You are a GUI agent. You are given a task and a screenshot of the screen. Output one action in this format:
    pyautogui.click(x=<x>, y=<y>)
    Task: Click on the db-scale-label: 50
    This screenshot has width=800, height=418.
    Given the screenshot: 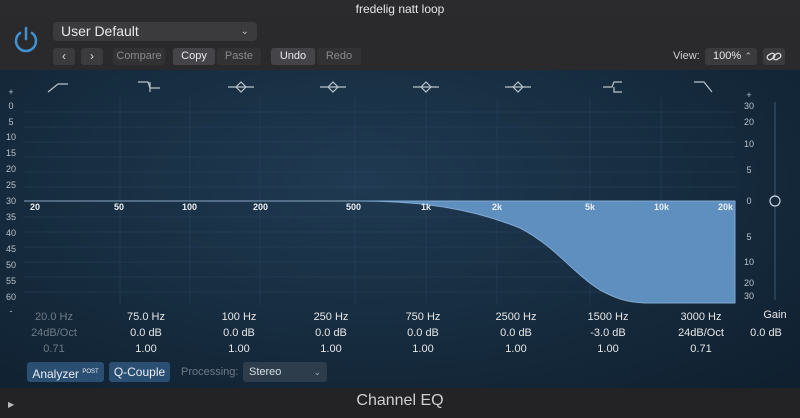 What is the action you would take?
    pyautogui.click(x=10, y=265)
    